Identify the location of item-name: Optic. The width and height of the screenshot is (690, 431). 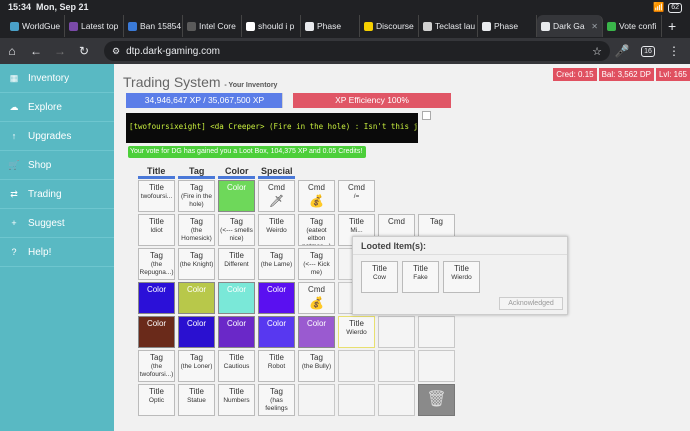
(156, 400).